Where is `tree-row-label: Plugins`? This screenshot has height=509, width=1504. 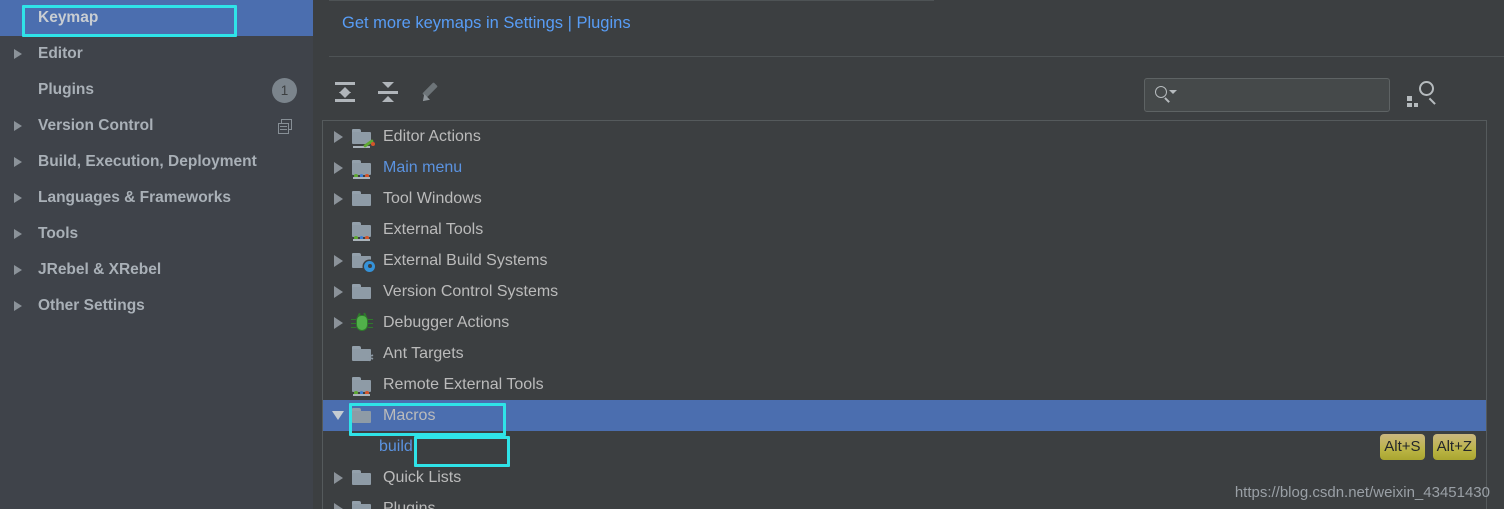 tree-row-label: Plugins is located at coordinates (409, 504).